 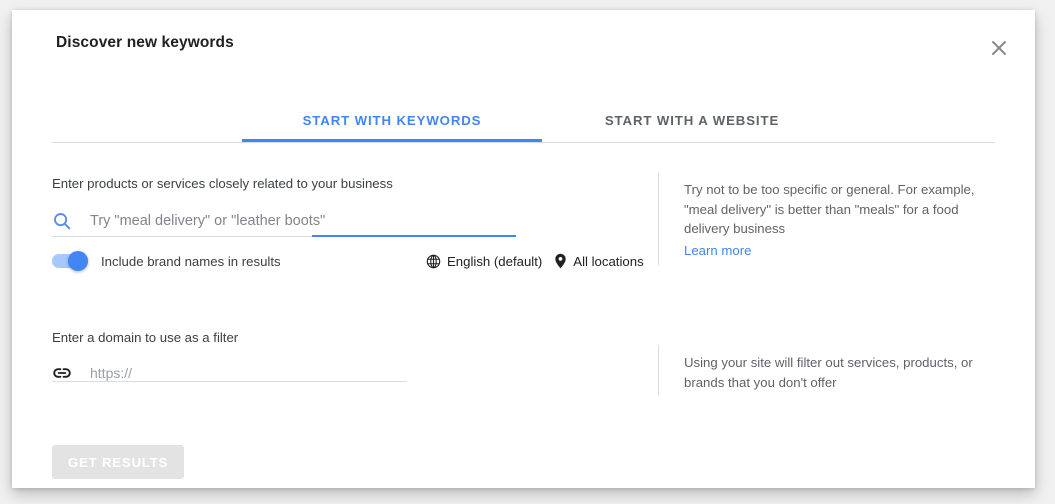 What do you see at coordinates (229, 381) in the screenshot?
I see `domain-input-underline` at bounding box center [229, 381].